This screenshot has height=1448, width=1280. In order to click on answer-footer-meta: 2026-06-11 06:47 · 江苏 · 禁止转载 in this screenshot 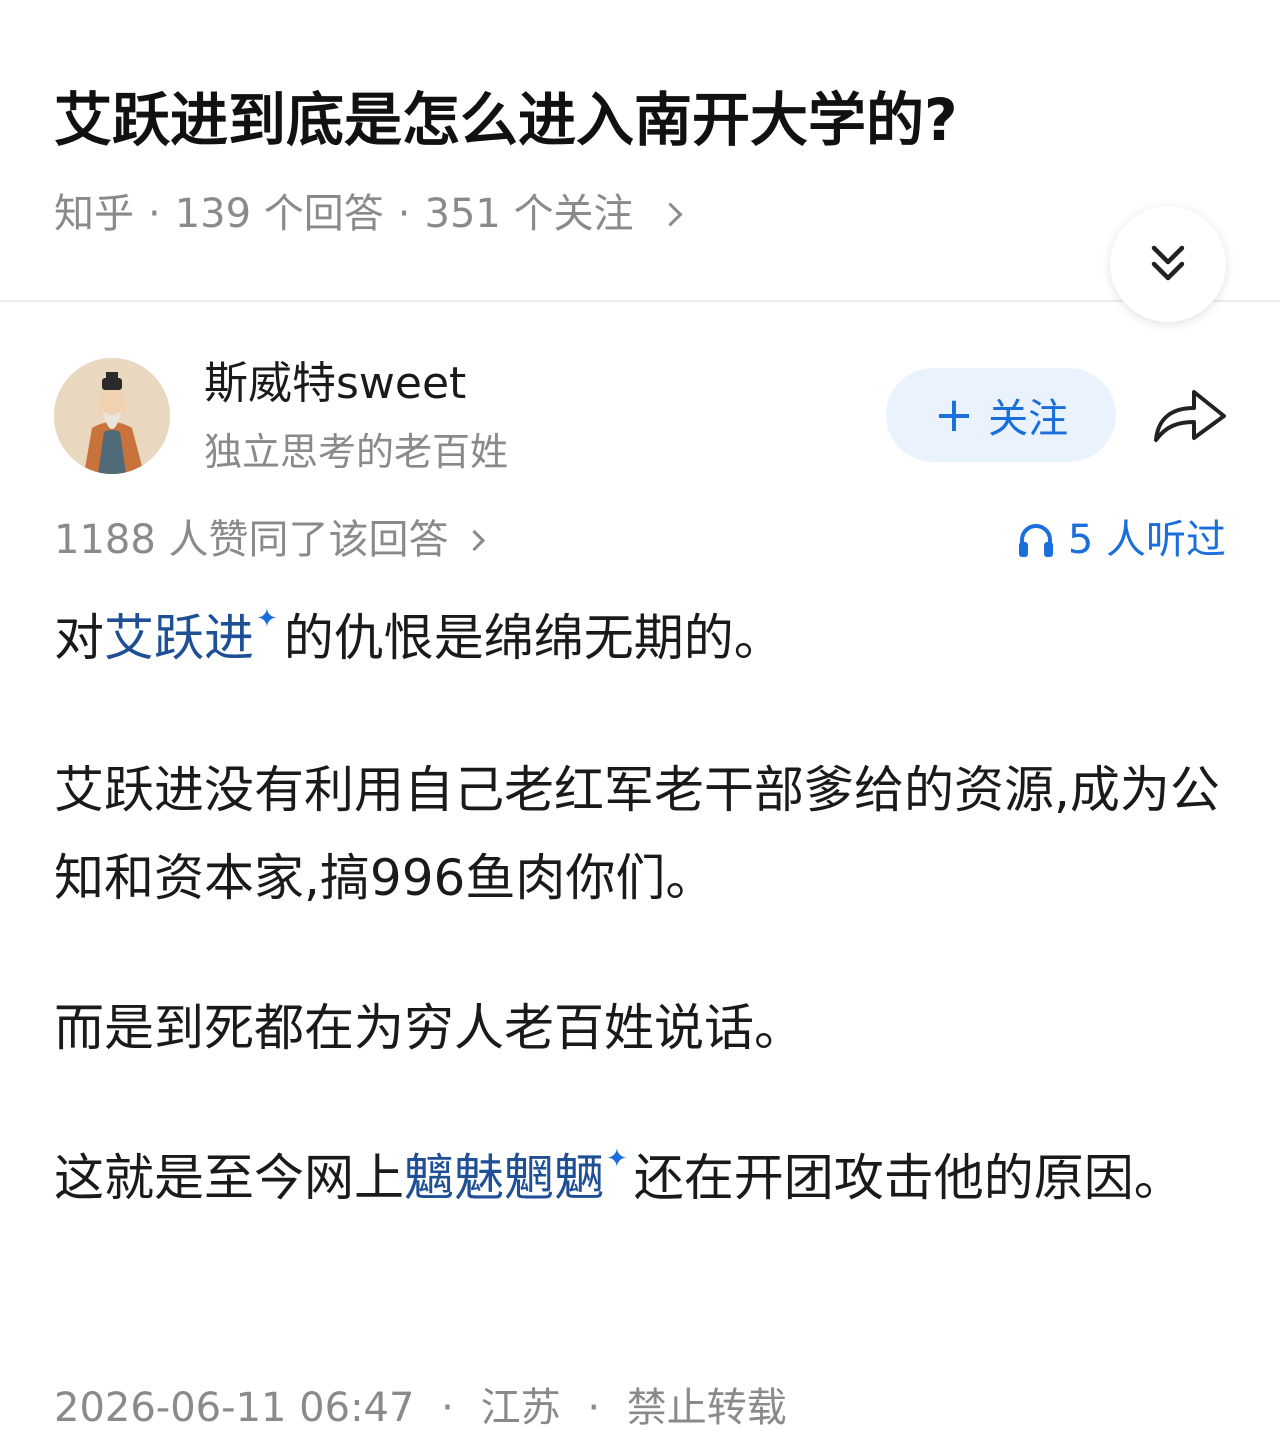, I will do `click(420, 1408)`.